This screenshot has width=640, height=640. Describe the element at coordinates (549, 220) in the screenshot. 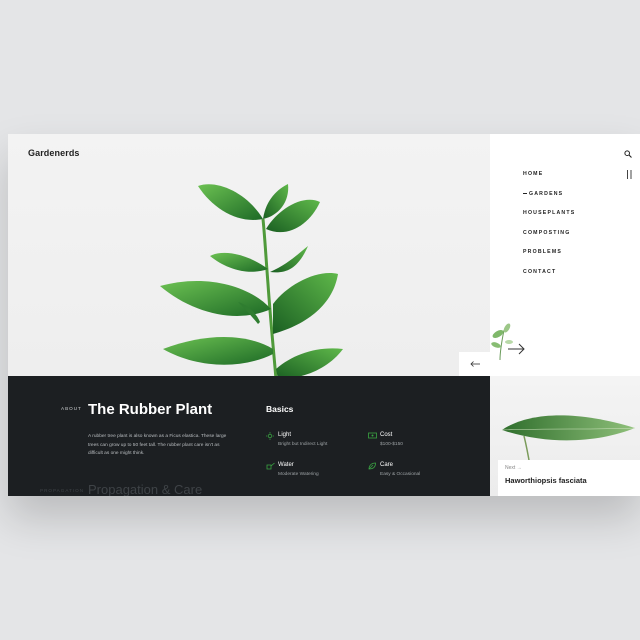

I see `nav-item-houseplants: HOUSEPLANTS` at that location.